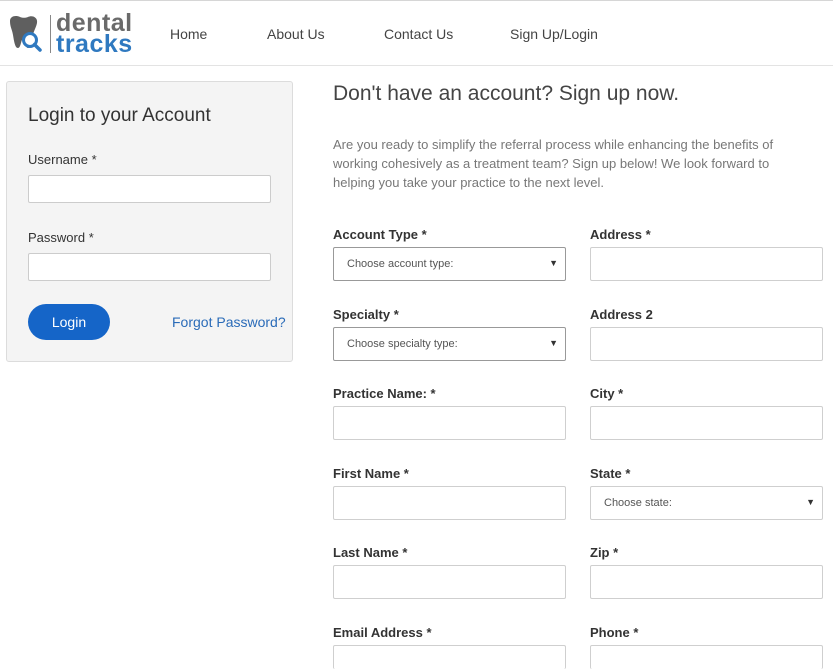 The width and height of the screenshot is (833, 669). What do you see at coordinates (706, 423) in the screenshot?
I see `city-input` at bounding box center [706, 423].